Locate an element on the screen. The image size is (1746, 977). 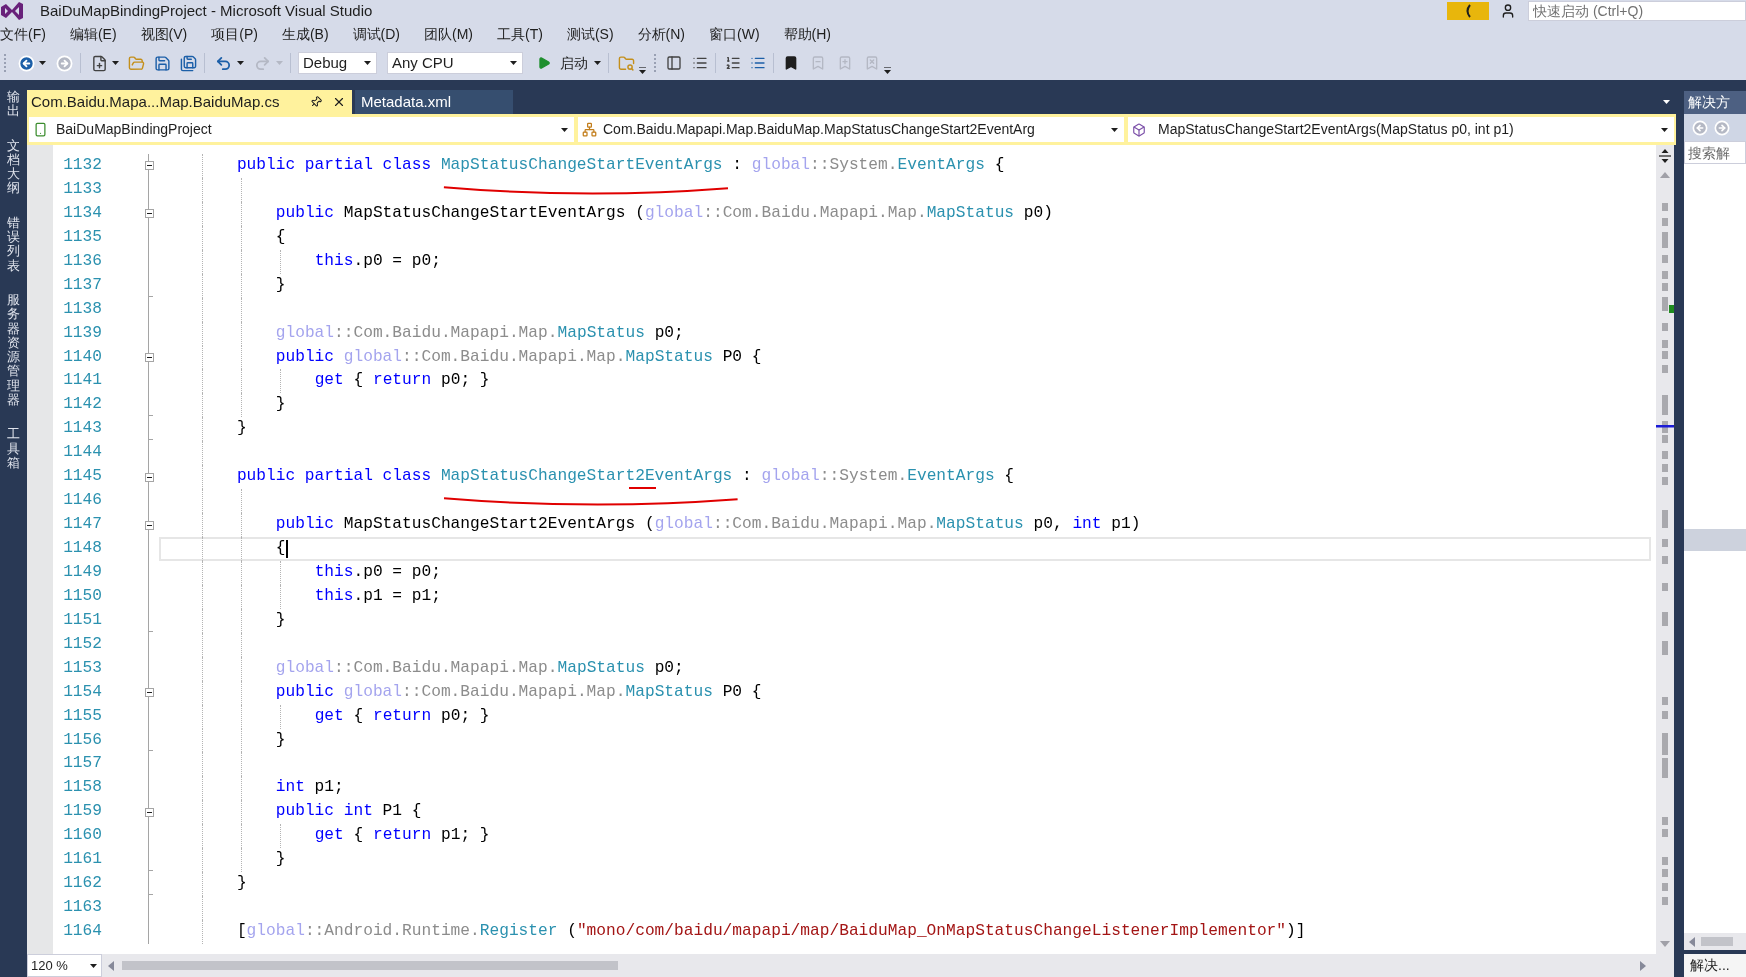
tab-list-icon is located at coordinates (1666, 102).